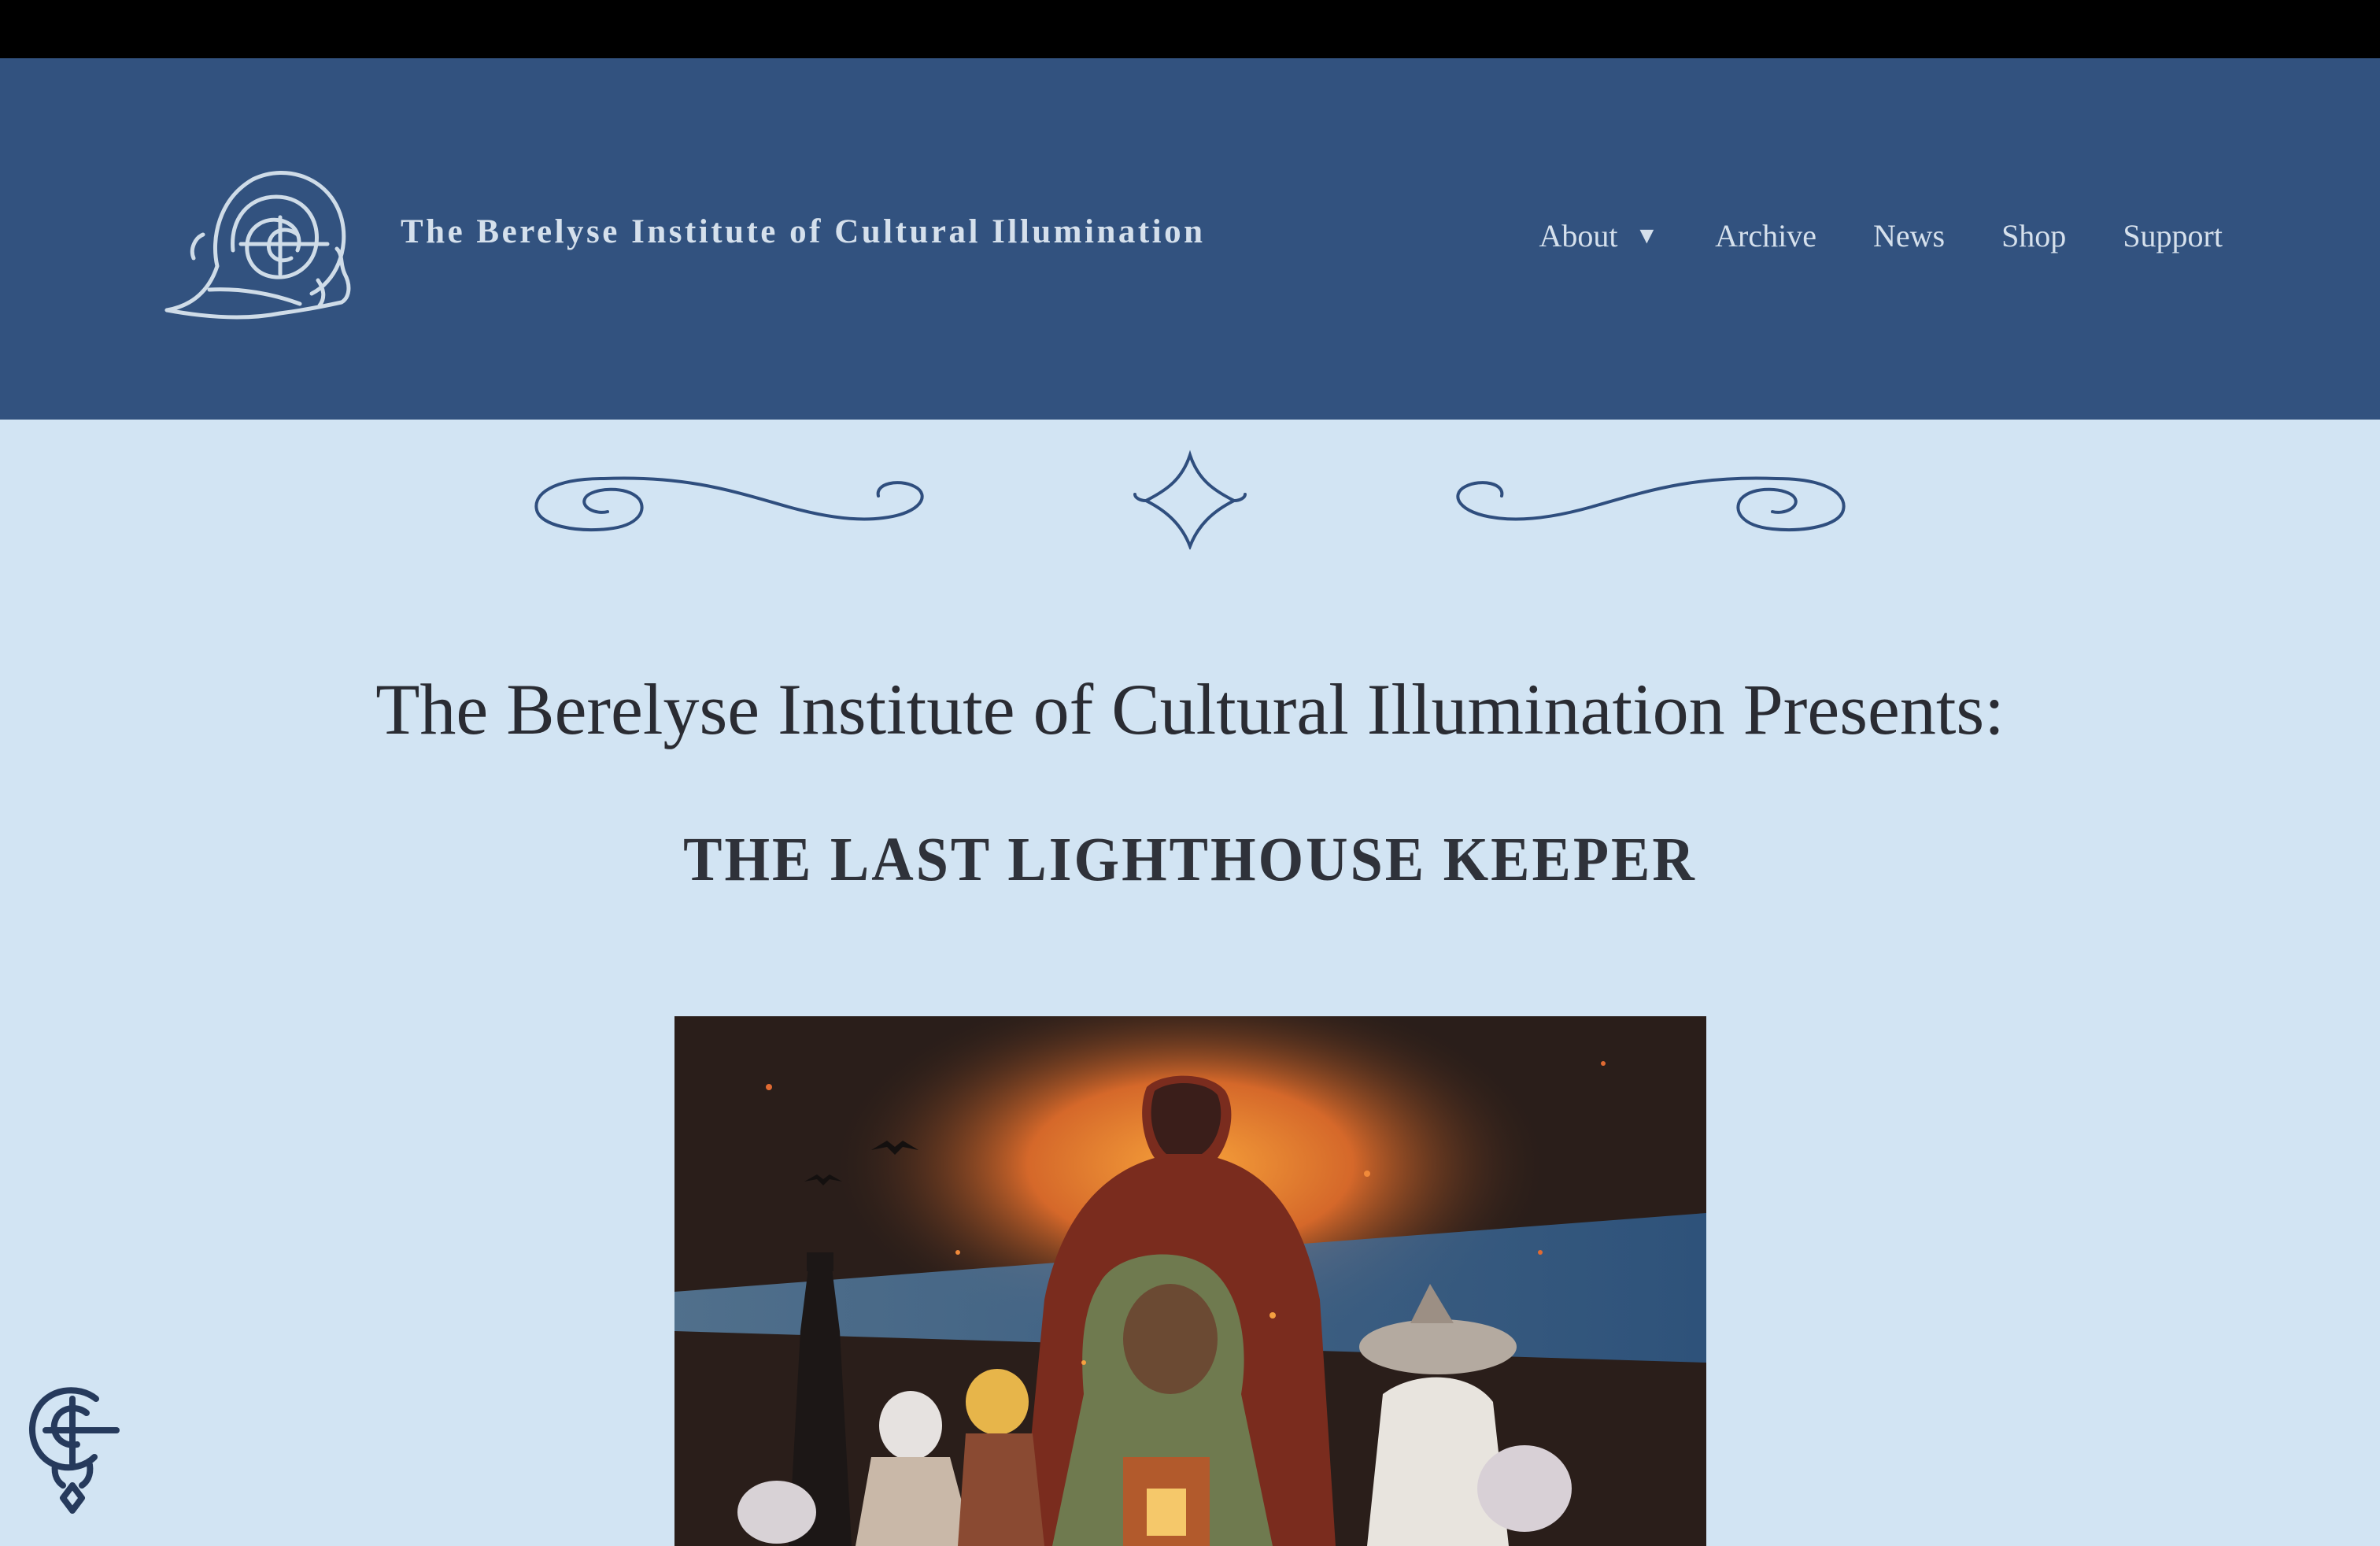 The height and width of the screenshot is (1546, 2380). Describe the element at coordinates (260, 242) in the screenshot. I see `snail-shell-logo-icon` at that location.